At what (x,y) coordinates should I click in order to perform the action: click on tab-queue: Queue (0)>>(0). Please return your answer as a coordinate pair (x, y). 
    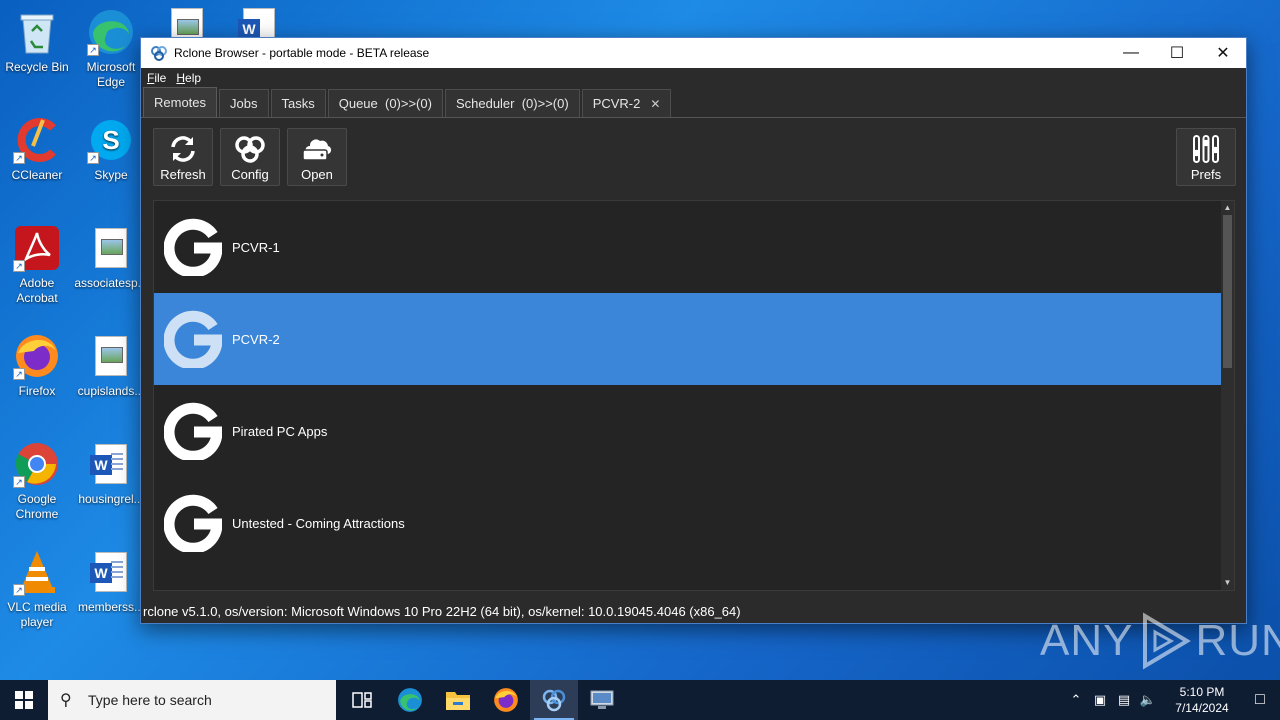
    Looking at the image, I should click on (385, 103).